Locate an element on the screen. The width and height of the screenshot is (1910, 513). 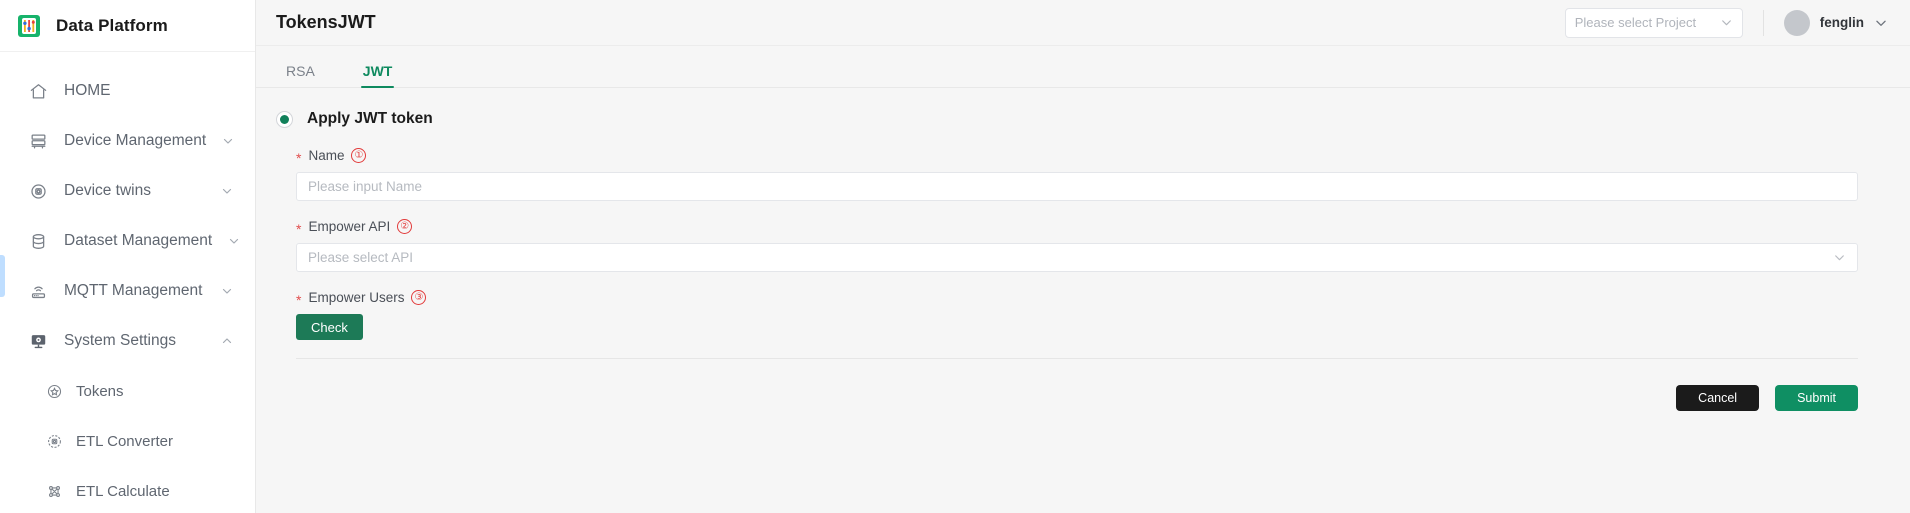
database-icon is located at coordinates (38, 241).